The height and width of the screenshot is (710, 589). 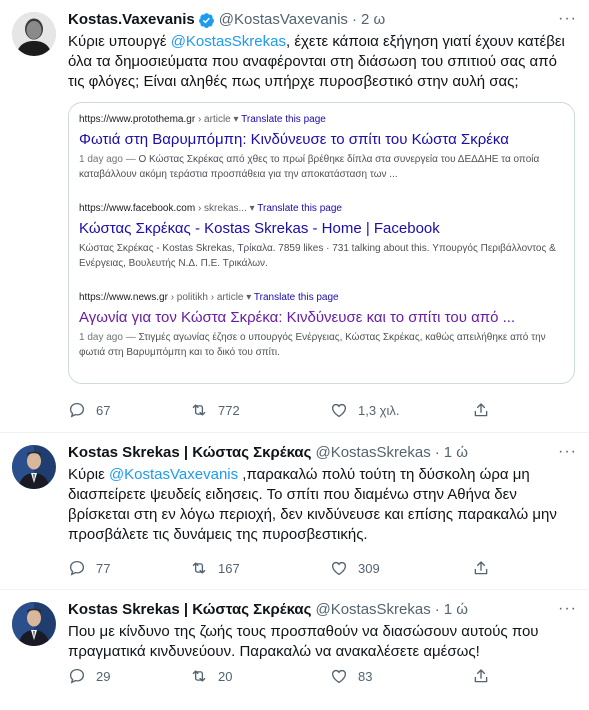 What do you see at coordinates (213, 119) in the screenshot?
I see `result-path: › article` at bounding box center [213, 119].